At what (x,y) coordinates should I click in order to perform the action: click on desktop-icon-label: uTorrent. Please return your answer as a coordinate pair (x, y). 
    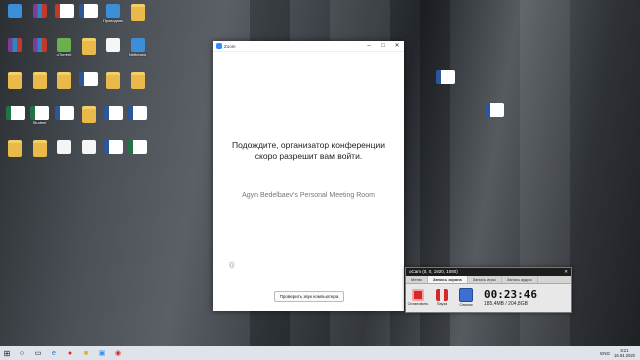
    Looking at the image, I should click on (64, 54).